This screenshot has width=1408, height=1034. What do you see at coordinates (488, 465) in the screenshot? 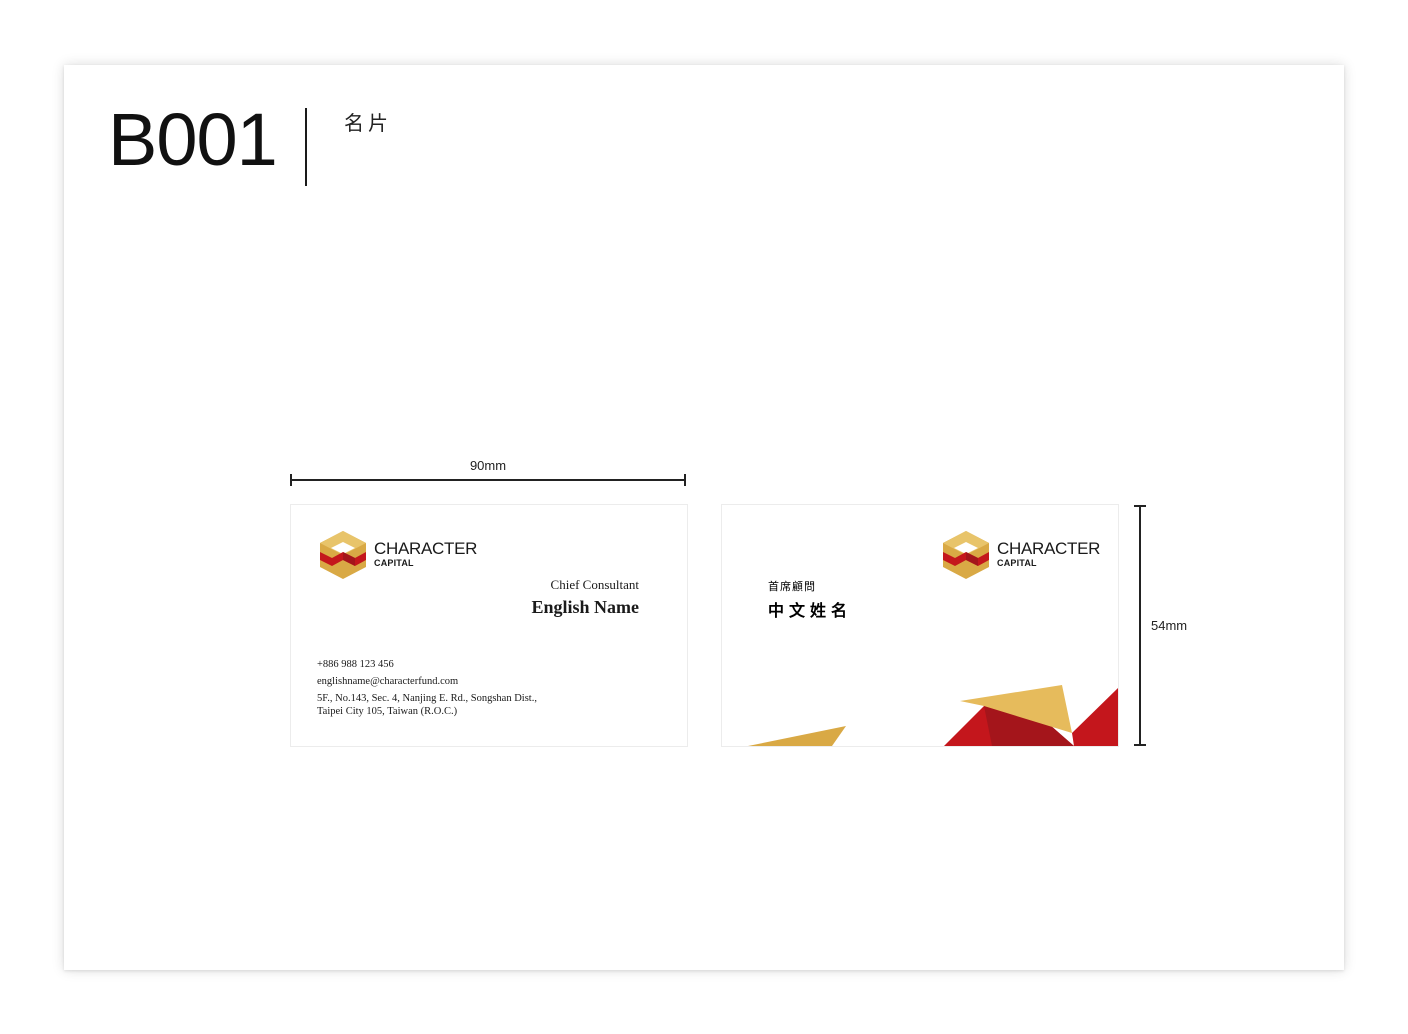
I see `width-dimension-label: 90mm` at bounding box center [488, 465].